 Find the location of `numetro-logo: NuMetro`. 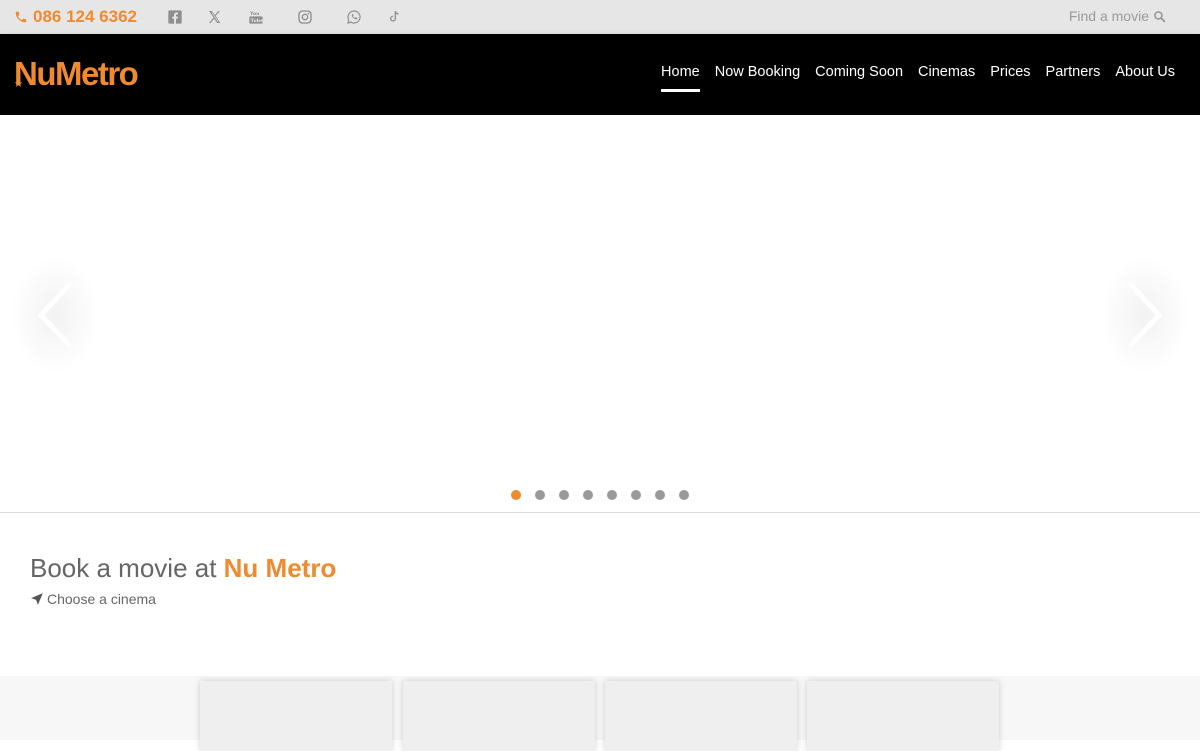

numetro-logo: NuMetro is located at coordinates (76, 74).